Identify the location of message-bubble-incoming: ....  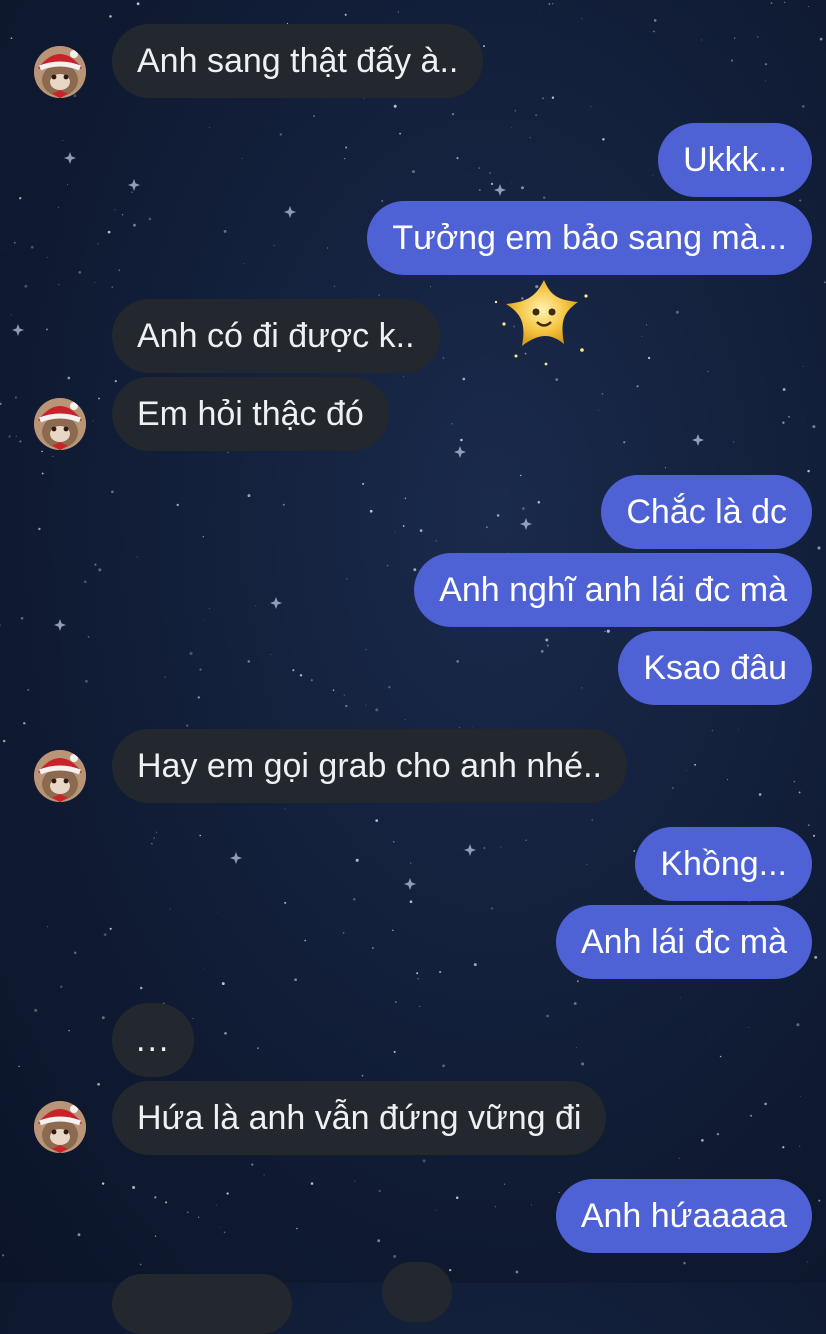
(153, 1040).